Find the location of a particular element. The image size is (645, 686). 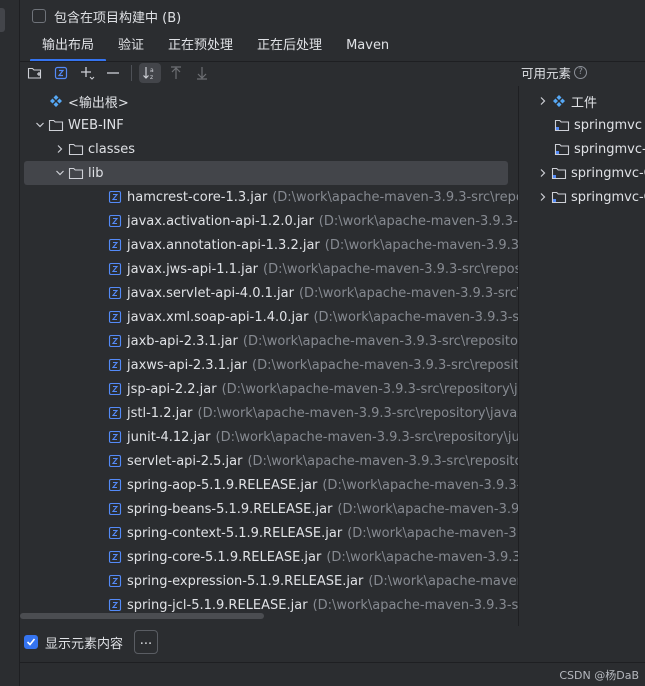

tree-node: lib is located at coordinates (266, 173).